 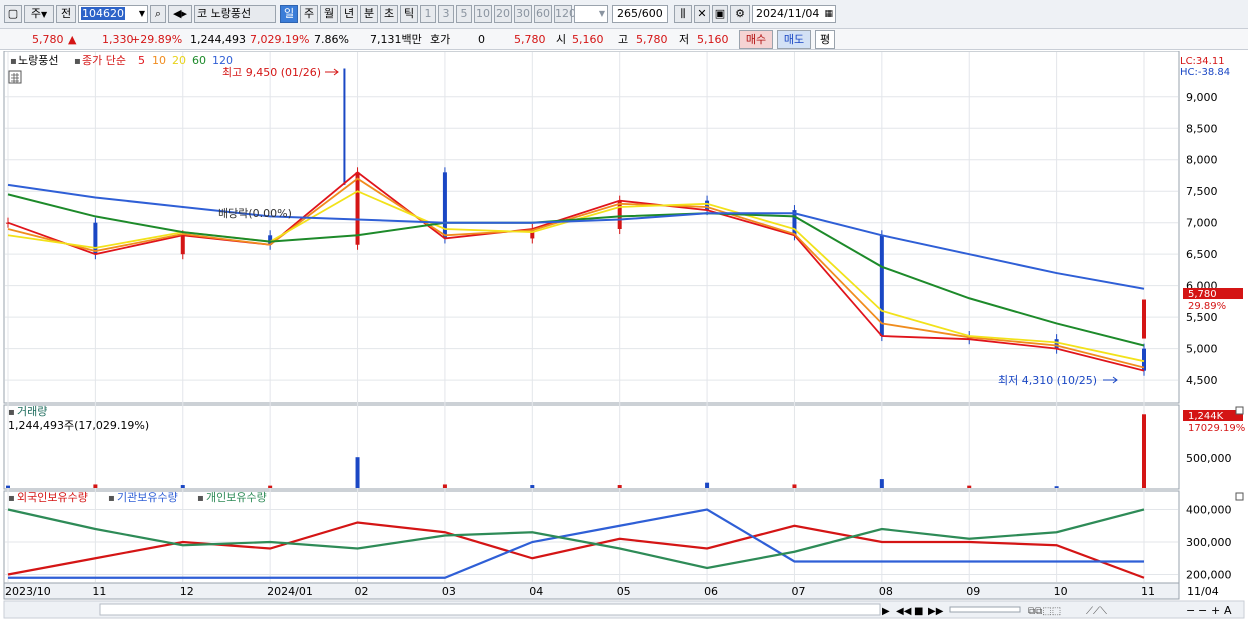 What do you see at coordinates (523, 14) in the screenshot?
I see `interval-30: 30` at bounding box center [523, 14].